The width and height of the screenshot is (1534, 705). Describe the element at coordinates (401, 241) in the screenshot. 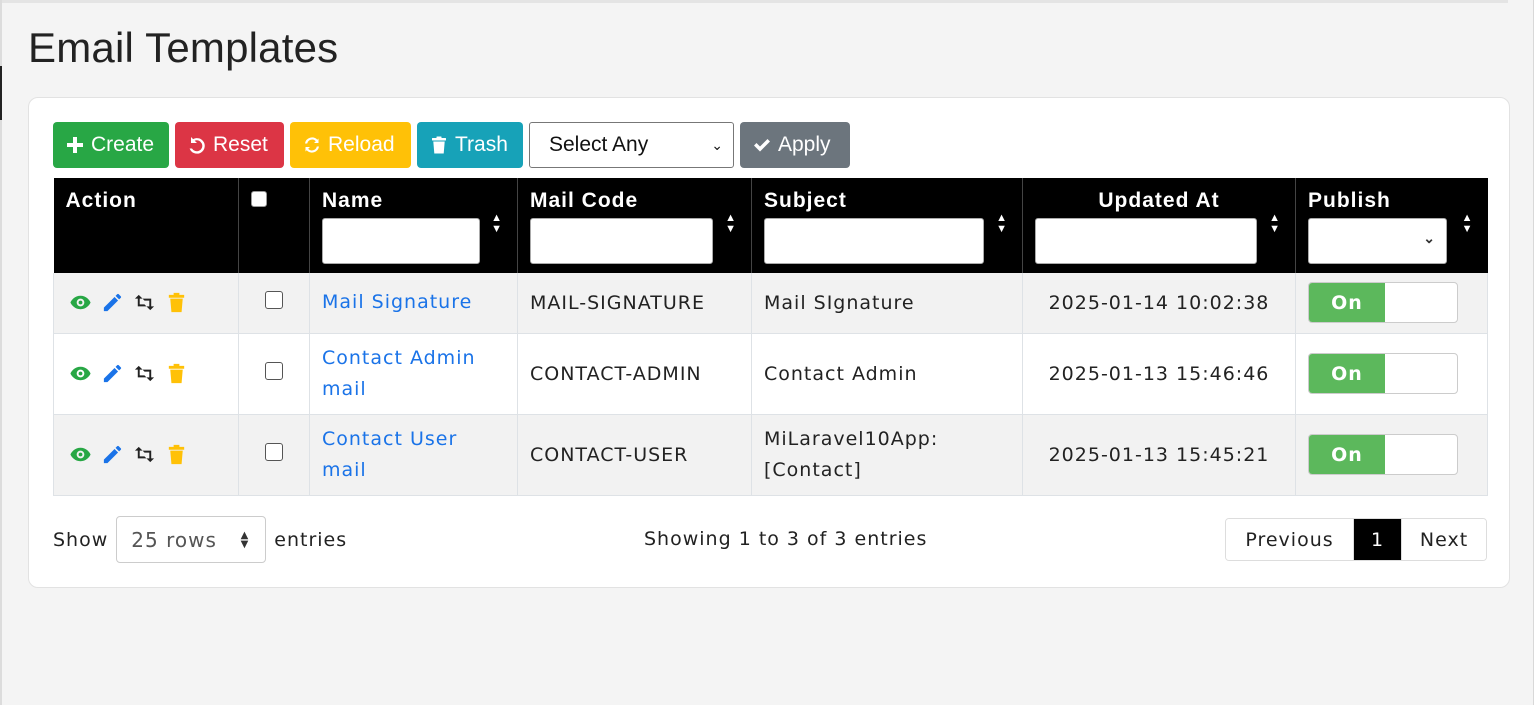

I see `name-filter-input` at that location.